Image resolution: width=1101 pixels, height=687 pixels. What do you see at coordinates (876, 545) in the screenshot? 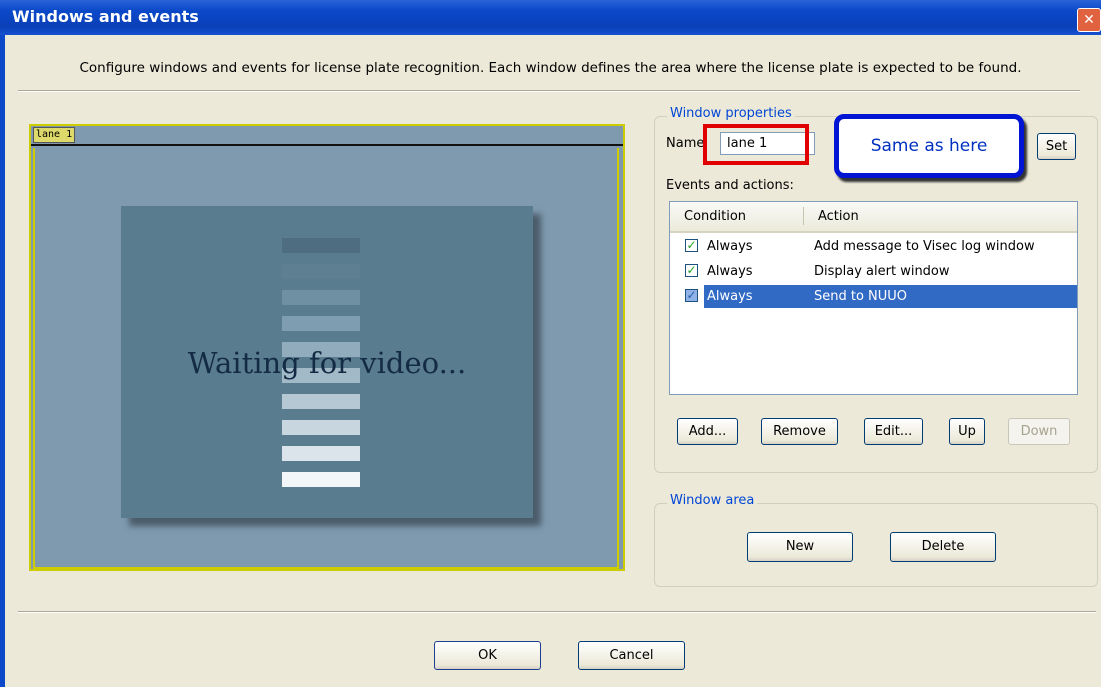
I see `window-area-group` at bounding box center [876, 545].